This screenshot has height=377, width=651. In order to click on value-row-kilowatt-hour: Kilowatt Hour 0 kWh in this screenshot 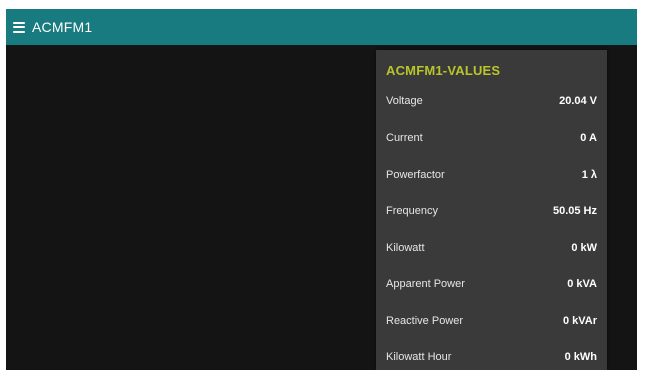, I will do `click(491, 357)`.